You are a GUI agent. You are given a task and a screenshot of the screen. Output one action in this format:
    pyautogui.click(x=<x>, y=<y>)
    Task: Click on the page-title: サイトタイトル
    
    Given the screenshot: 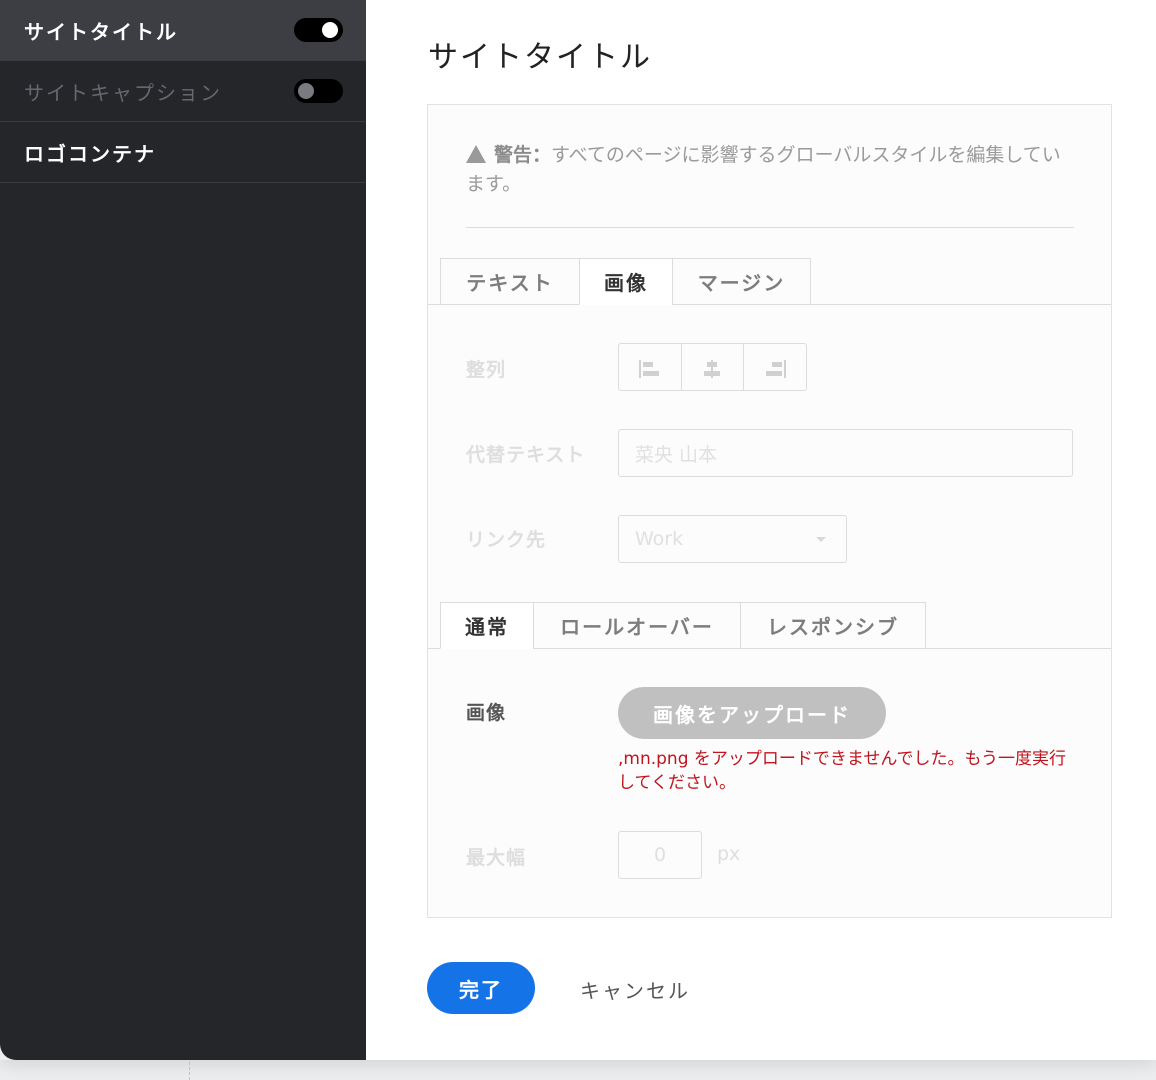 What is the action you would take?
    pyautogui.click(x=540, y=57)
    